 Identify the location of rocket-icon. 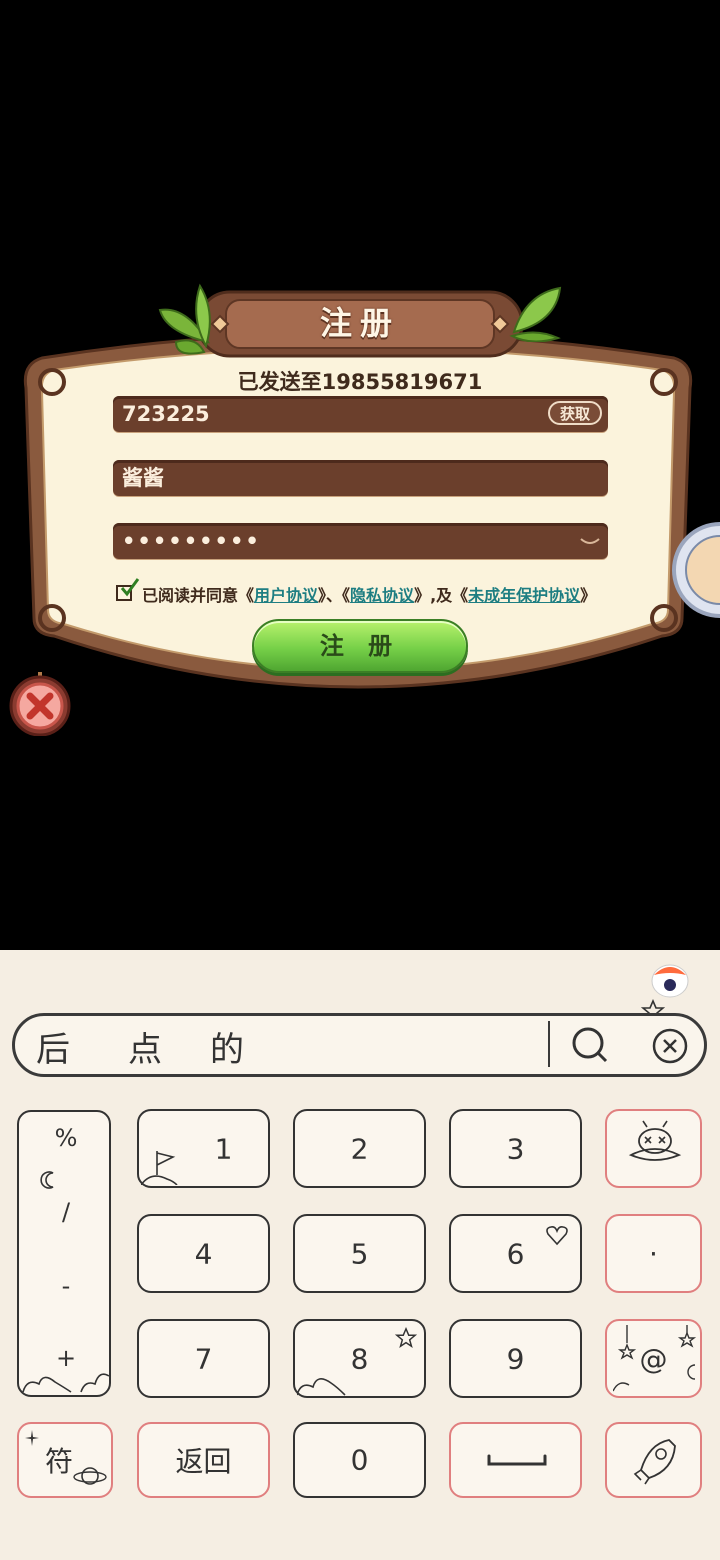
(654, 1462).